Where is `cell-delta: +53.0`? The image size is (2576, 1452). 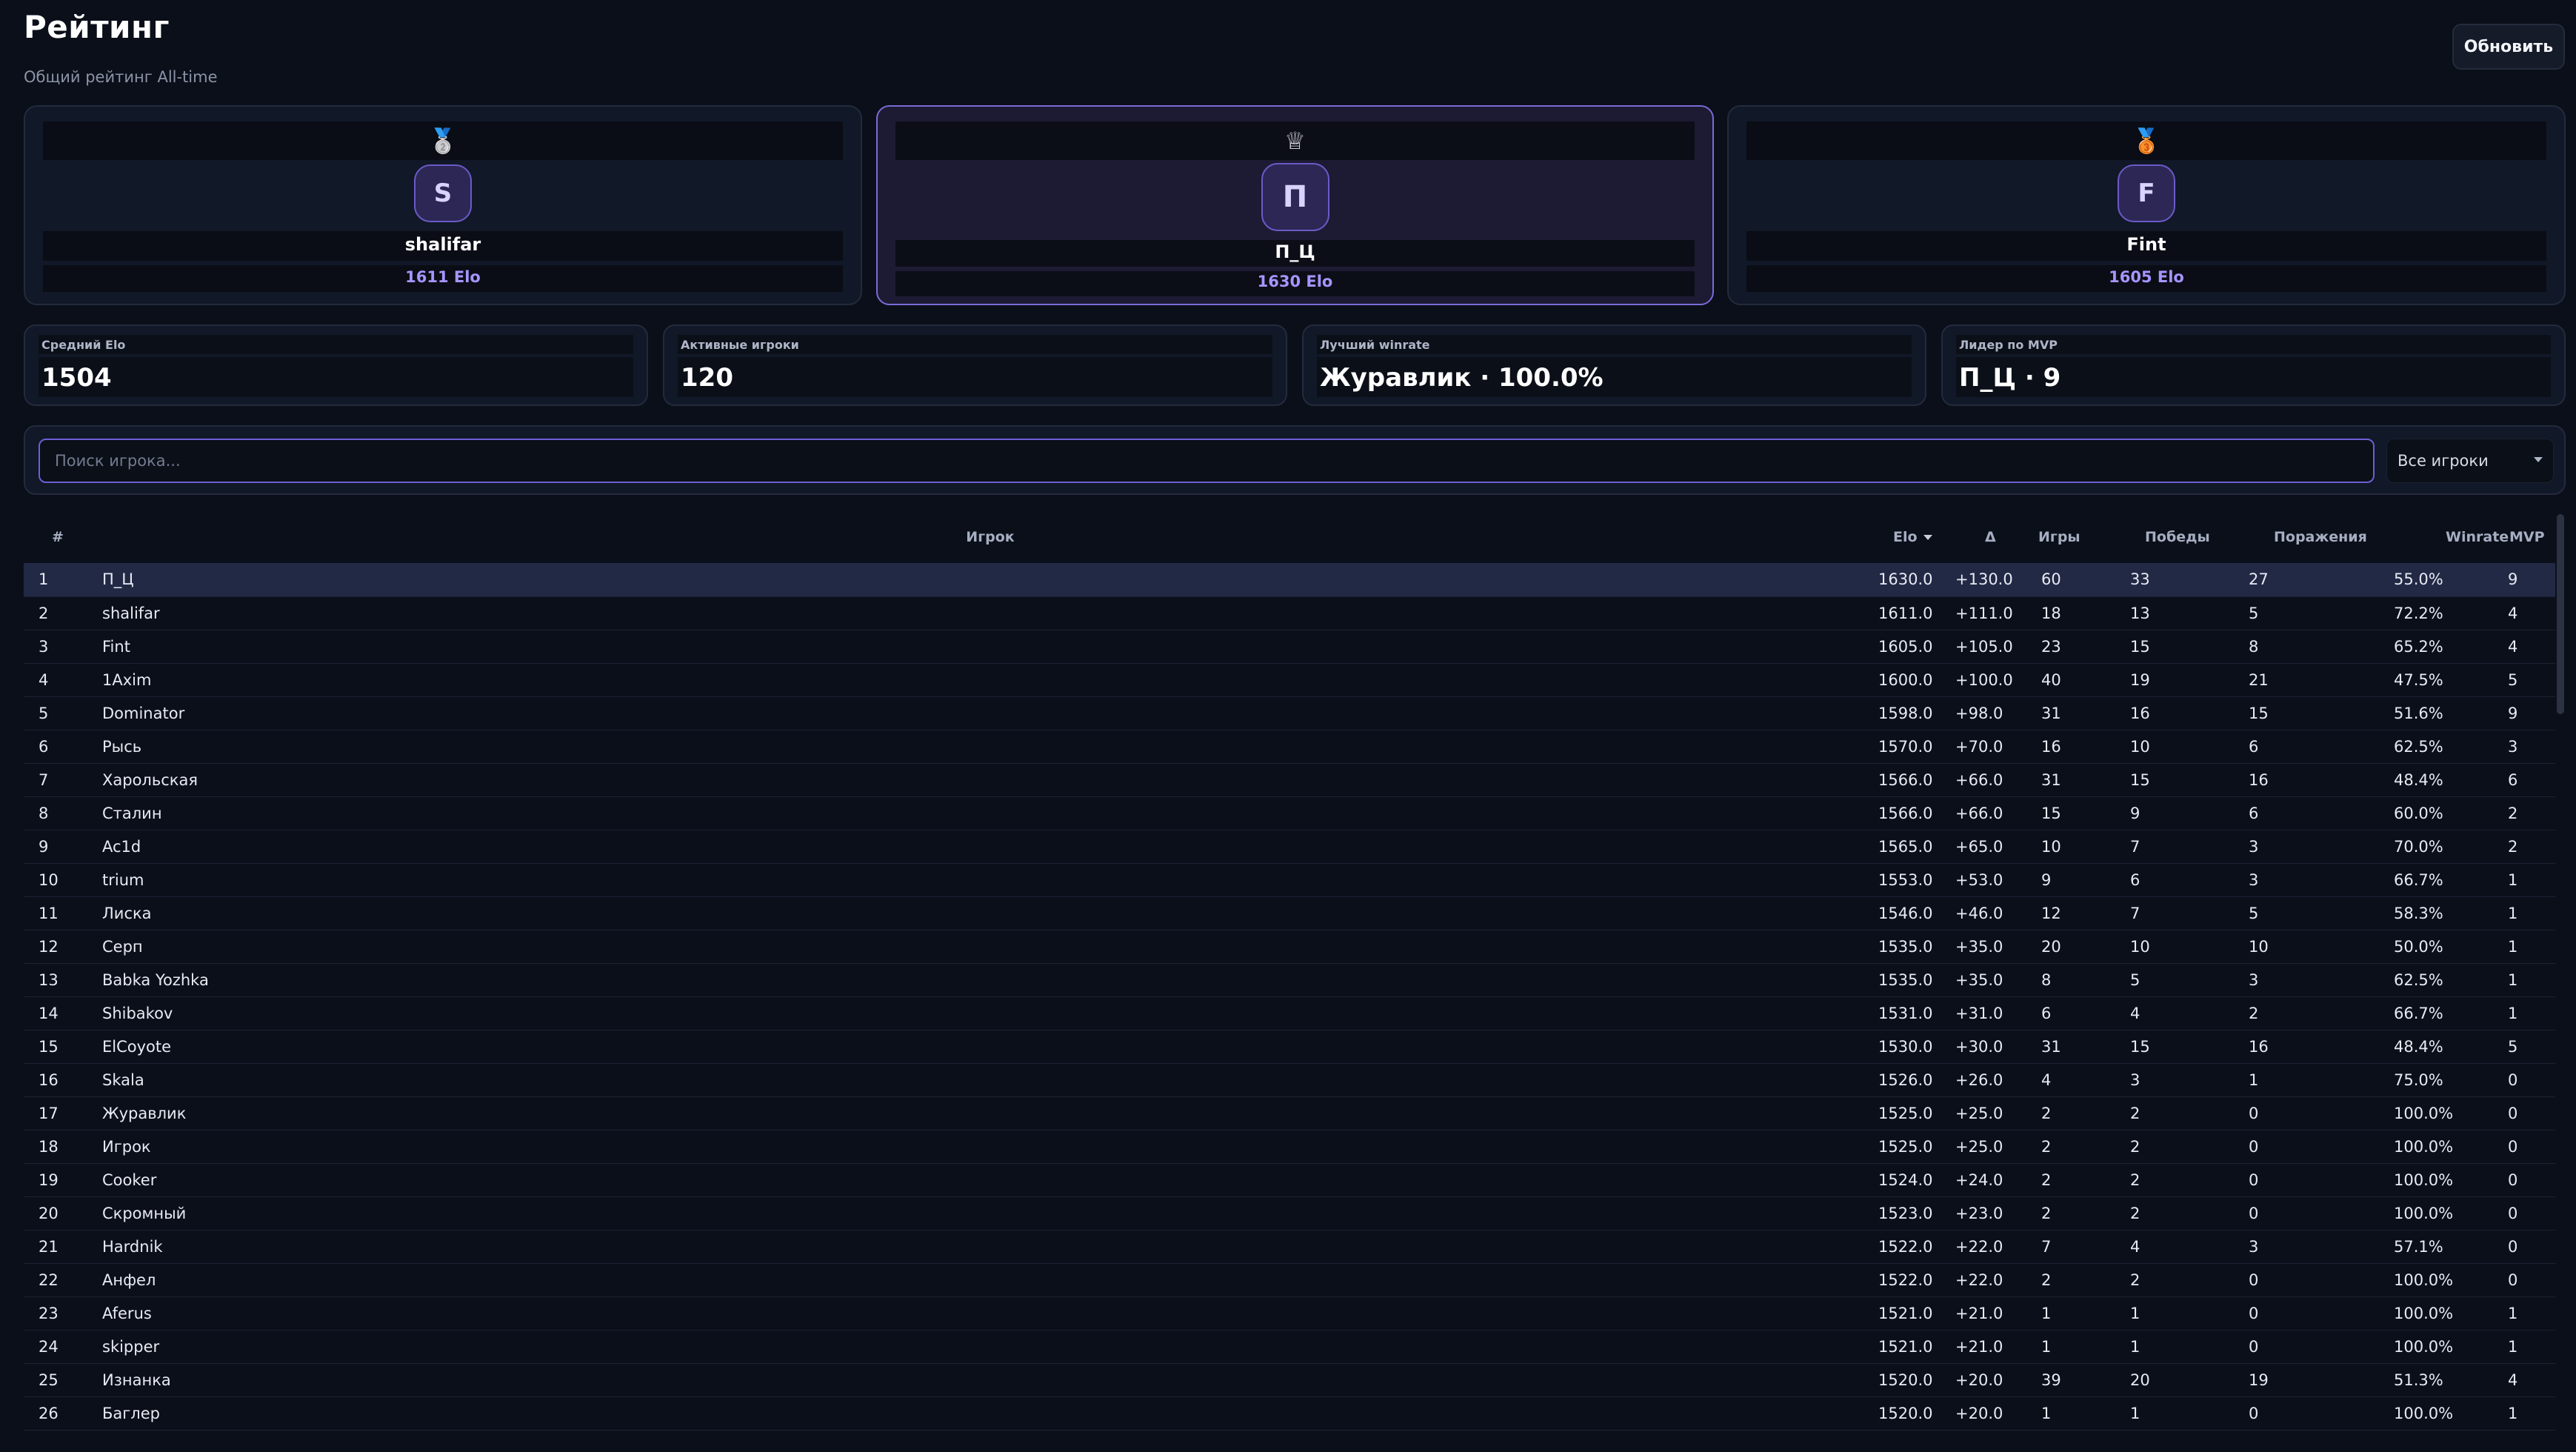 cell-delta: +53.0 is located at coordinates (1979, 880).